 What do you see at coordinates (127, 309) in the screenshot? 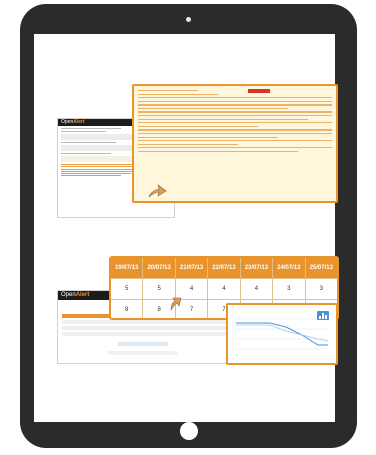
I see `table-cell: 8` at bounding box center [127, 309].